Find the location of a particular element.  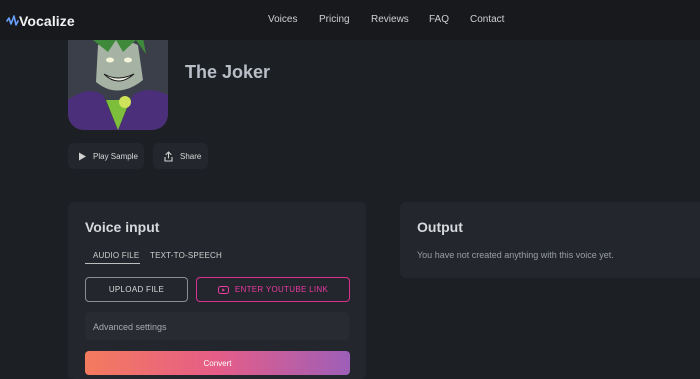

share-button: Share is located at coordinates (180, 156).